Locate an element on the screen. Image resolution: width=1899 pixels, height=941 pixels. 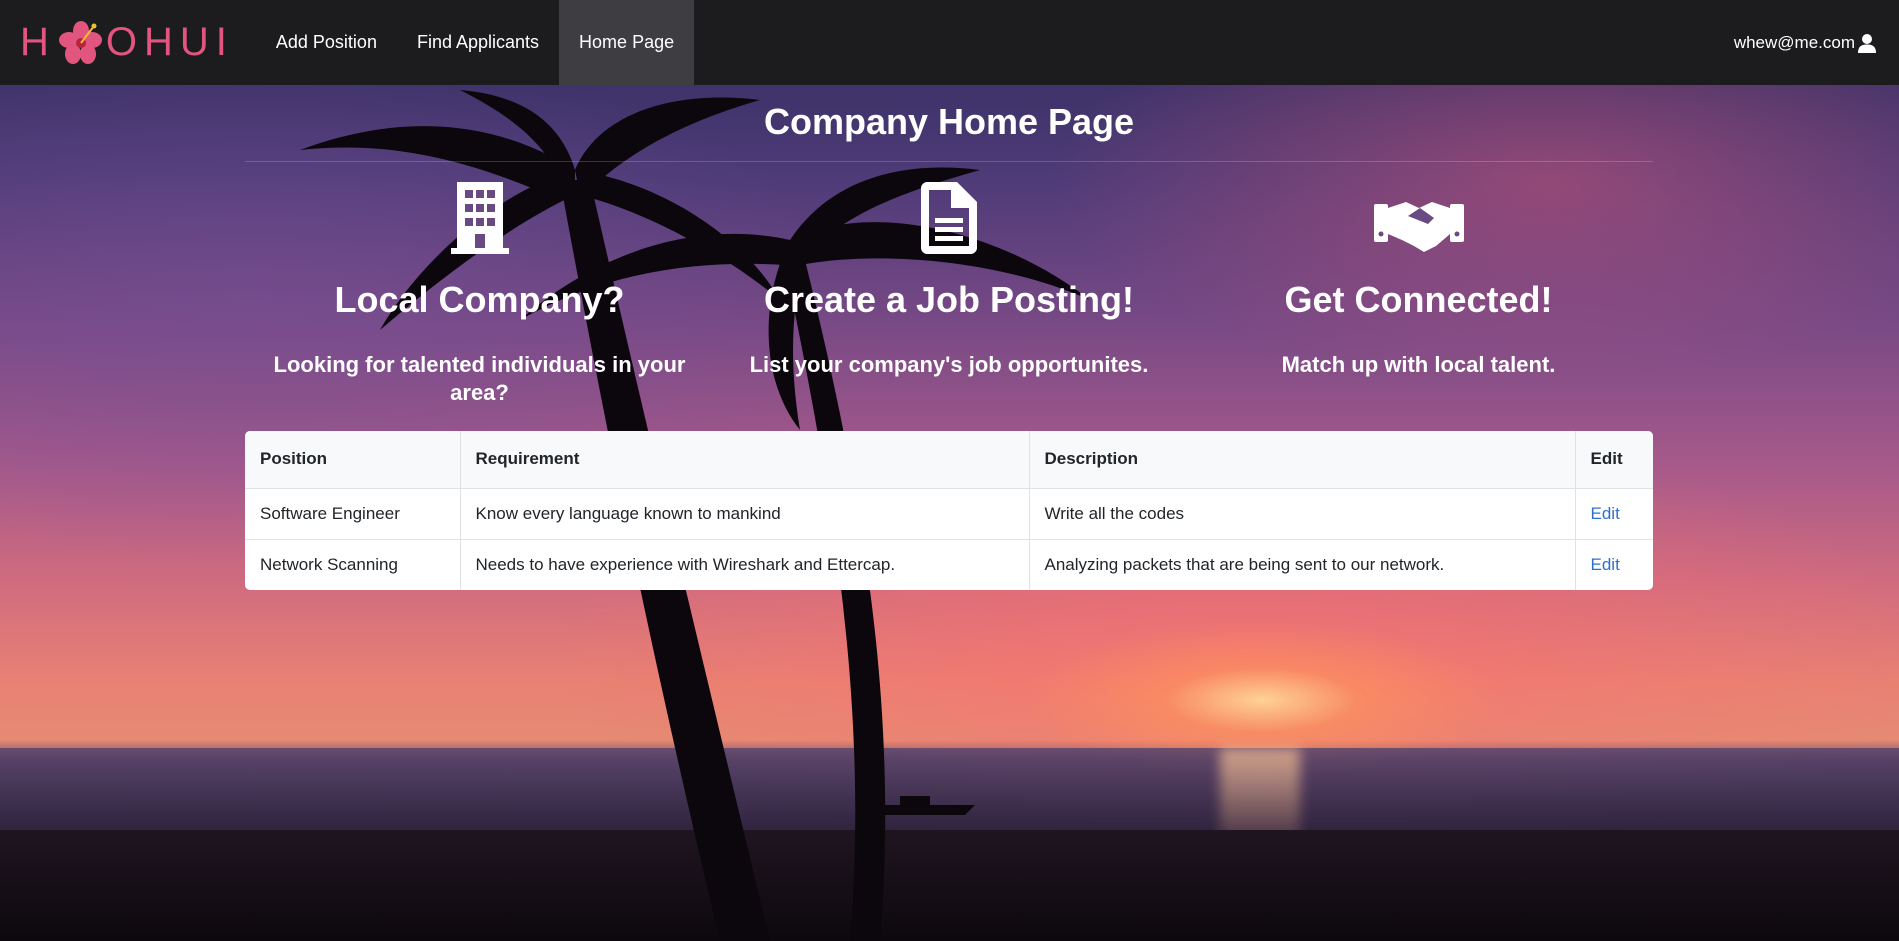
hibiscus-flower-icon is located at coordinates (80, 42).